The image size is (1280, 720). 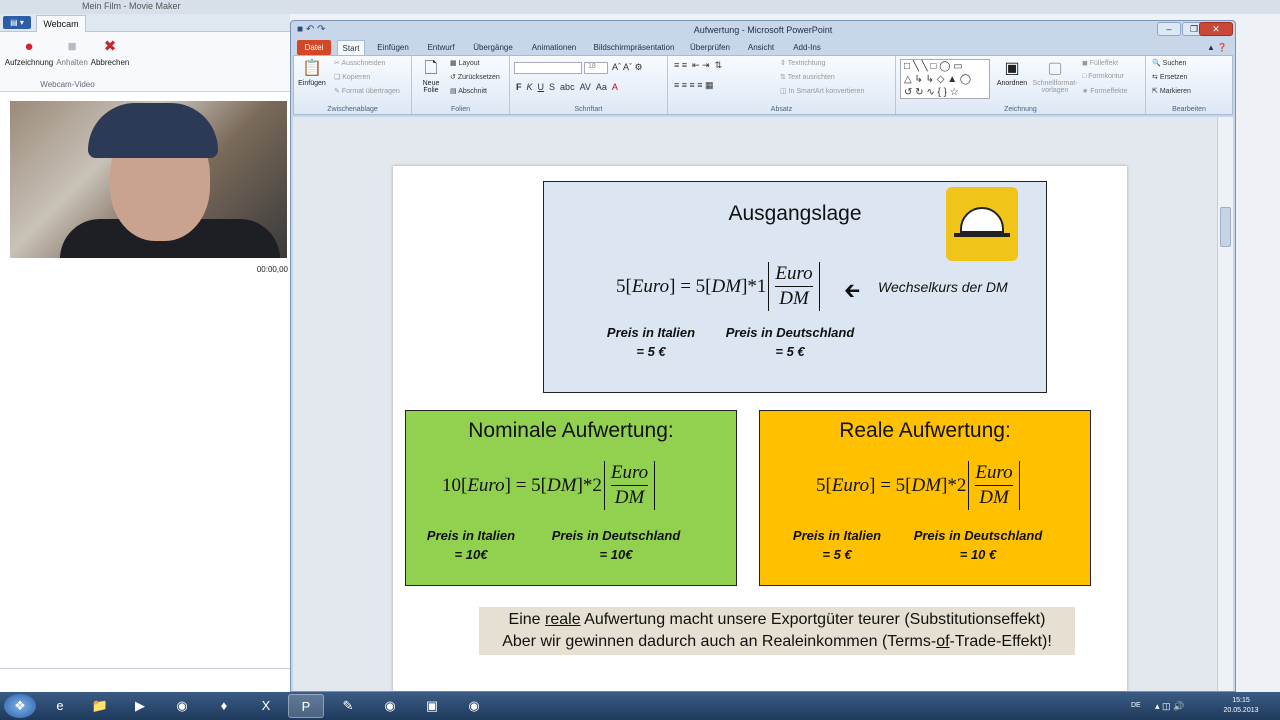 I want to click on copy-button: ❏ Kopieren, so click(x=352, y=77).